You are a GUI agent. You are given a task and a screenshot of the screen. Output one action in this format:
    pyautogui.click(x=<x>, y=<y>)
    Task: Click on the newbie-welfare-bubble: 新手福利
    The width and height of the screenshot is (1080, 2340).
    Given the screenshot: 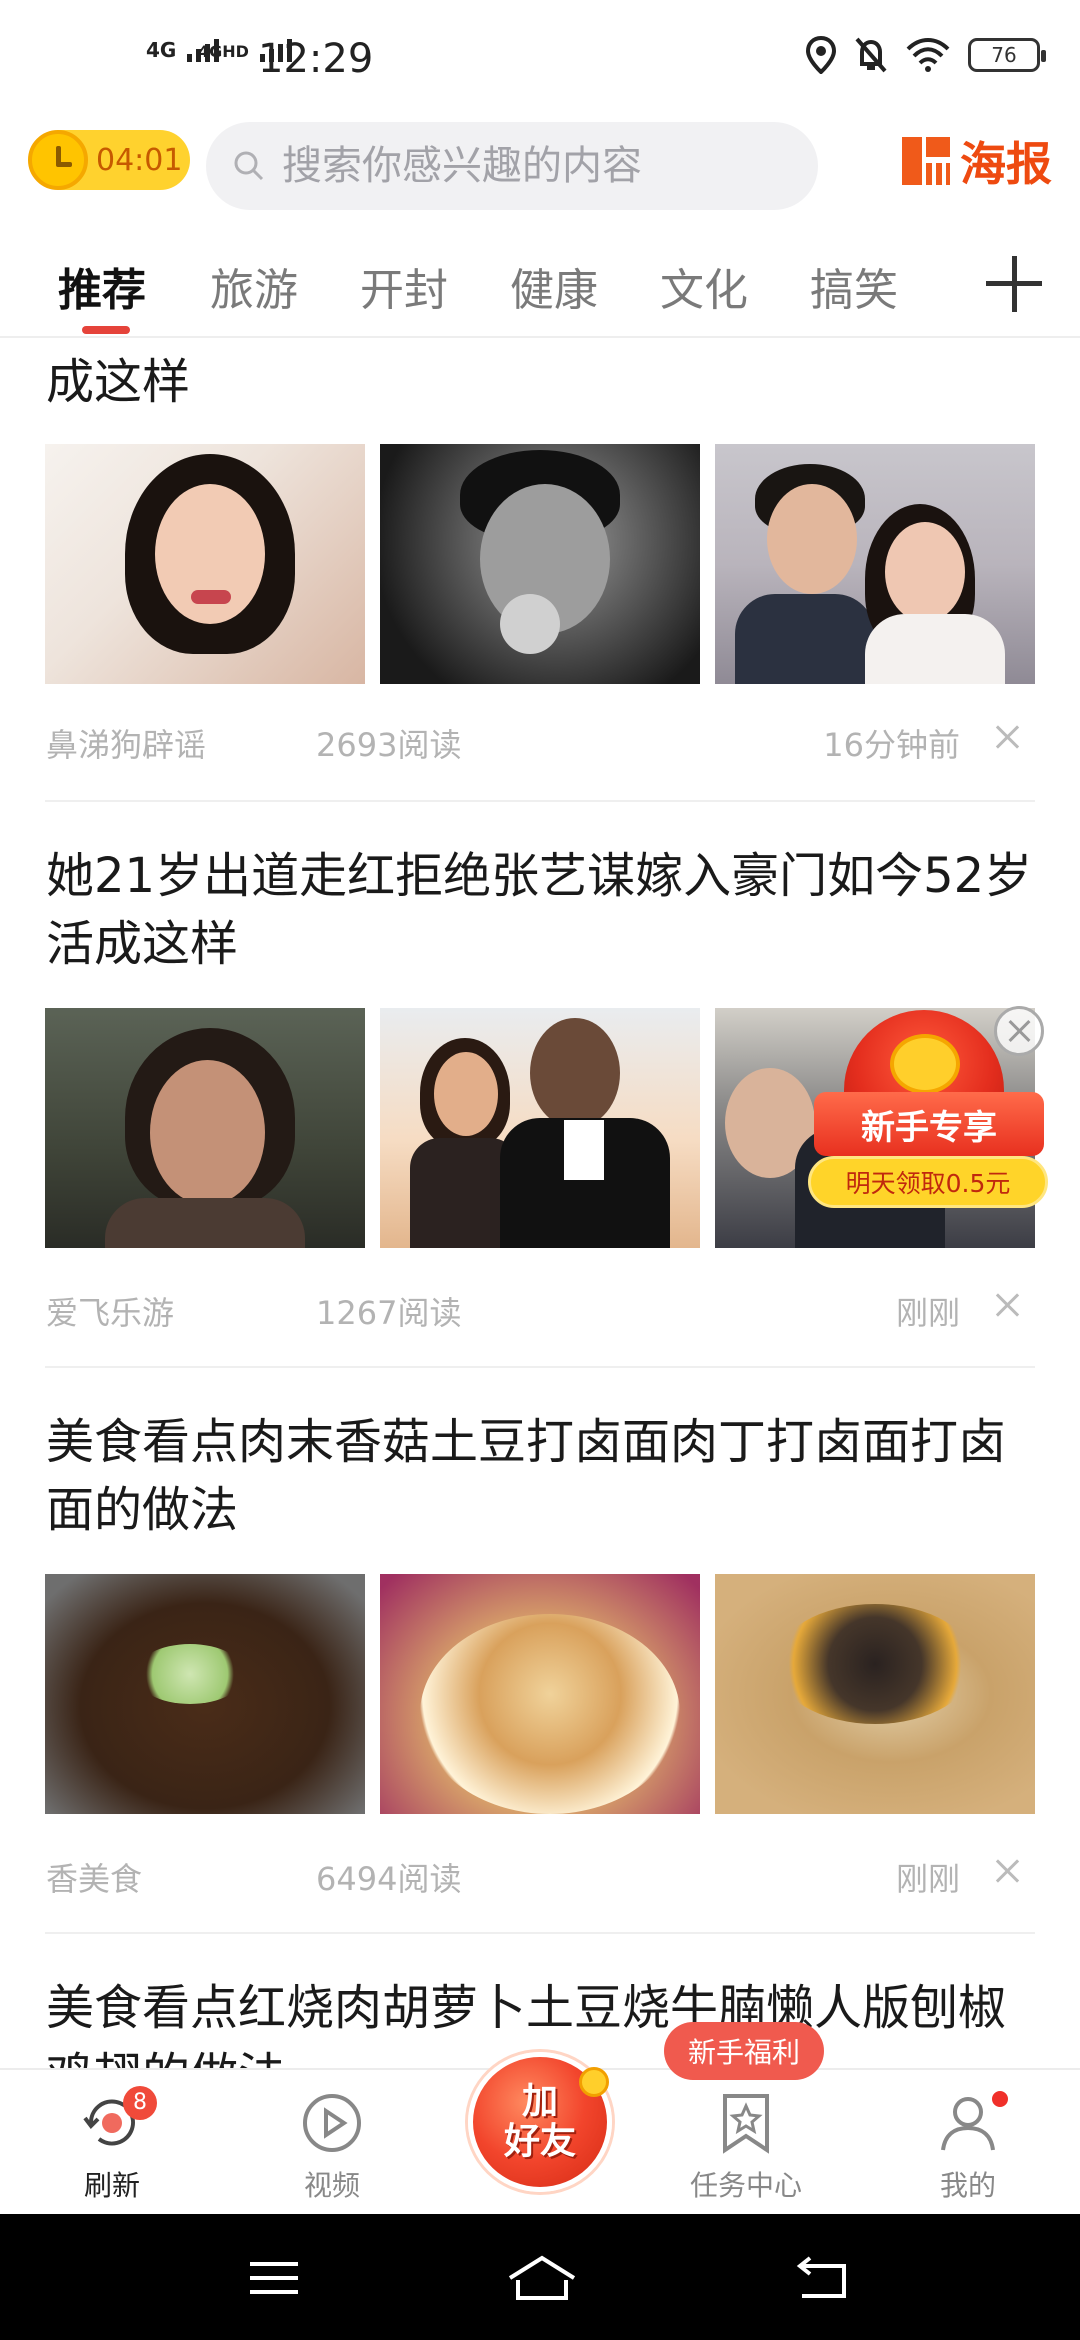 What is the action you would take?
    pyautogui.click(x=744, y=2051)
    